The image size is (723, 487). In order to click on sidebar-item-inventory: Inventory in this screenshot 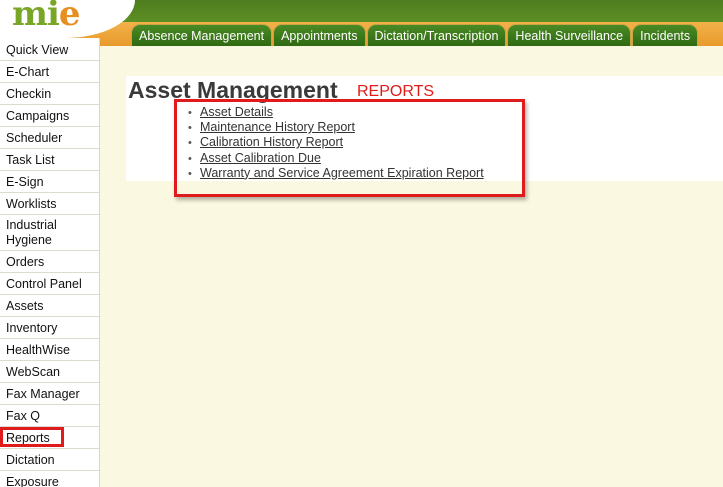, I will do `click(49, 328)`.